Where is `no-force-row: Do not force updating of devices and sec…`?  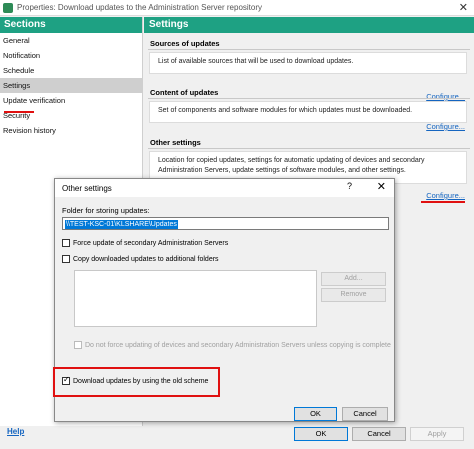
no-force-row: Do not force updating of devices and sec… is located at coordinates (232, 345).